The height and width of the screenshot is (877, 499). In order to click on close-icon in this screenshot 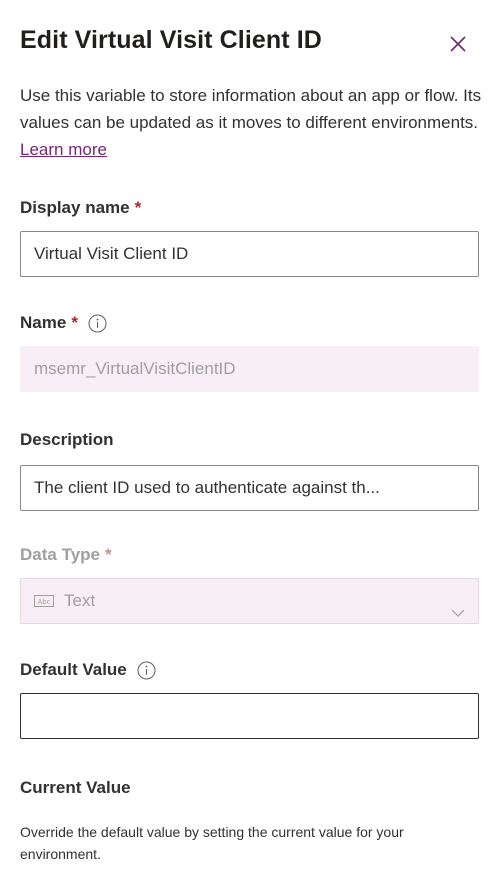, I will do `click(458, 44)`.